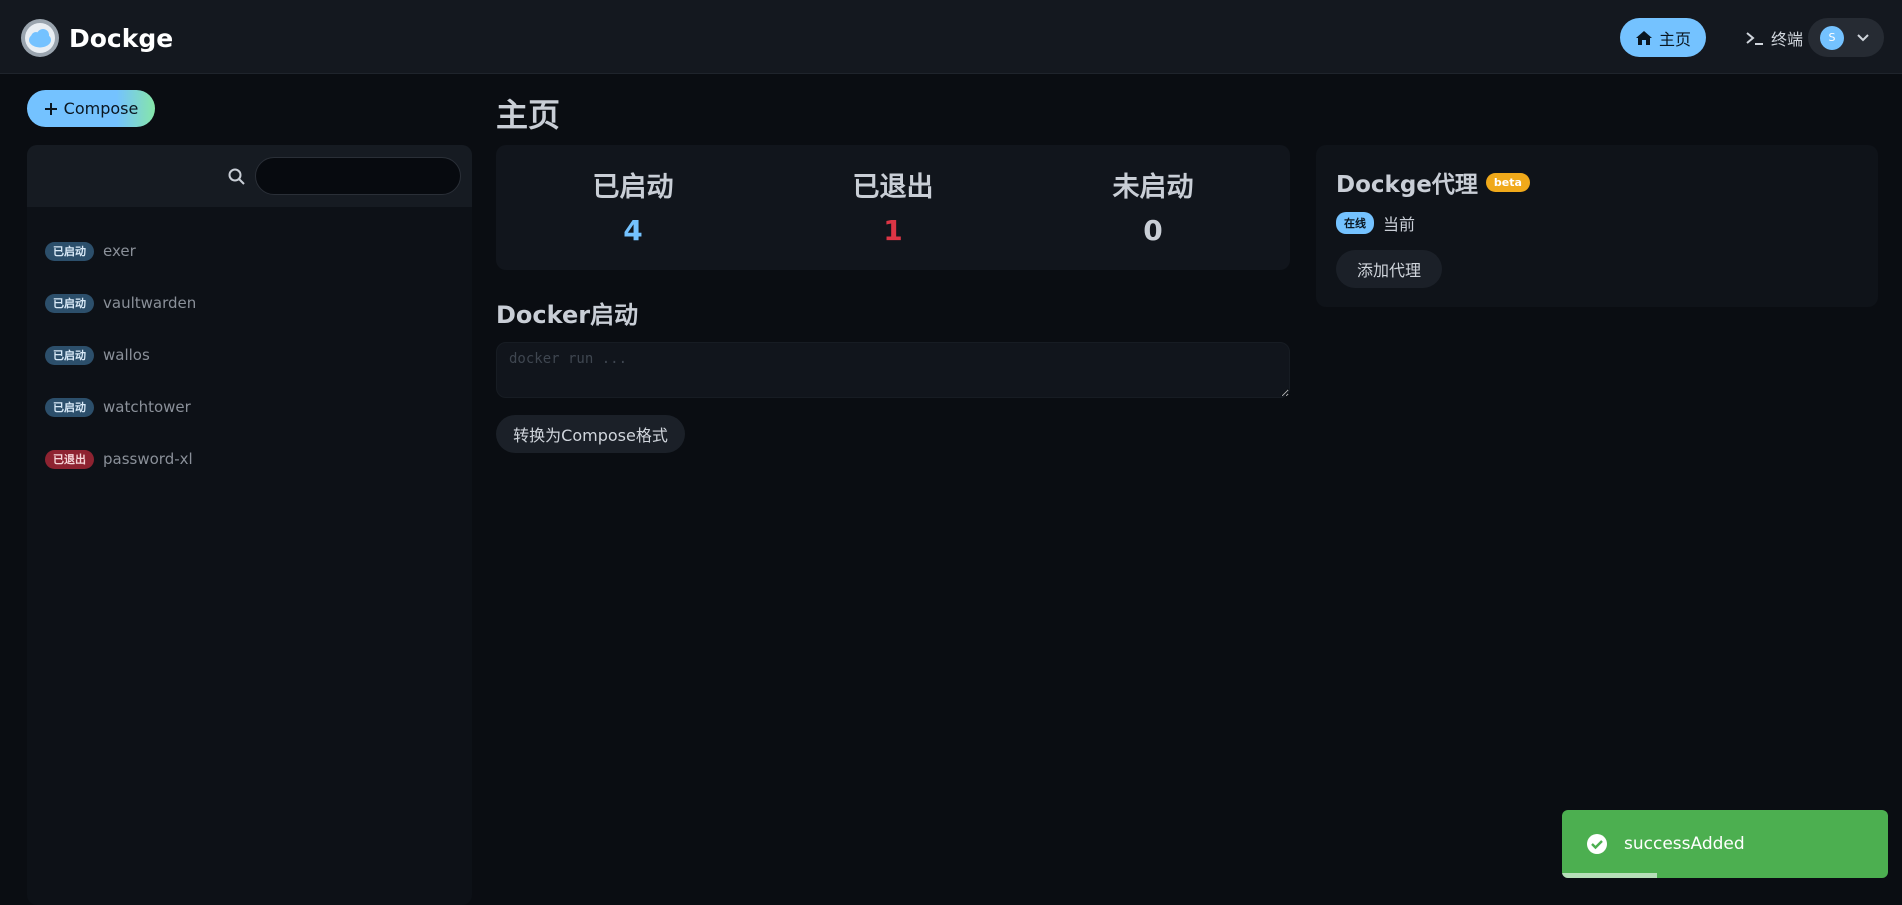 Image resolution: width=1902 pixels, height=905 pixels. What do you see at coordinates (119, 251) in the screenshot?
I see `stack-name: exer` at bounding box center [119, 251].